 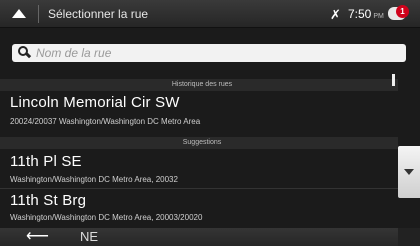 I want to click on search-icon, so click(x=25, y=53).